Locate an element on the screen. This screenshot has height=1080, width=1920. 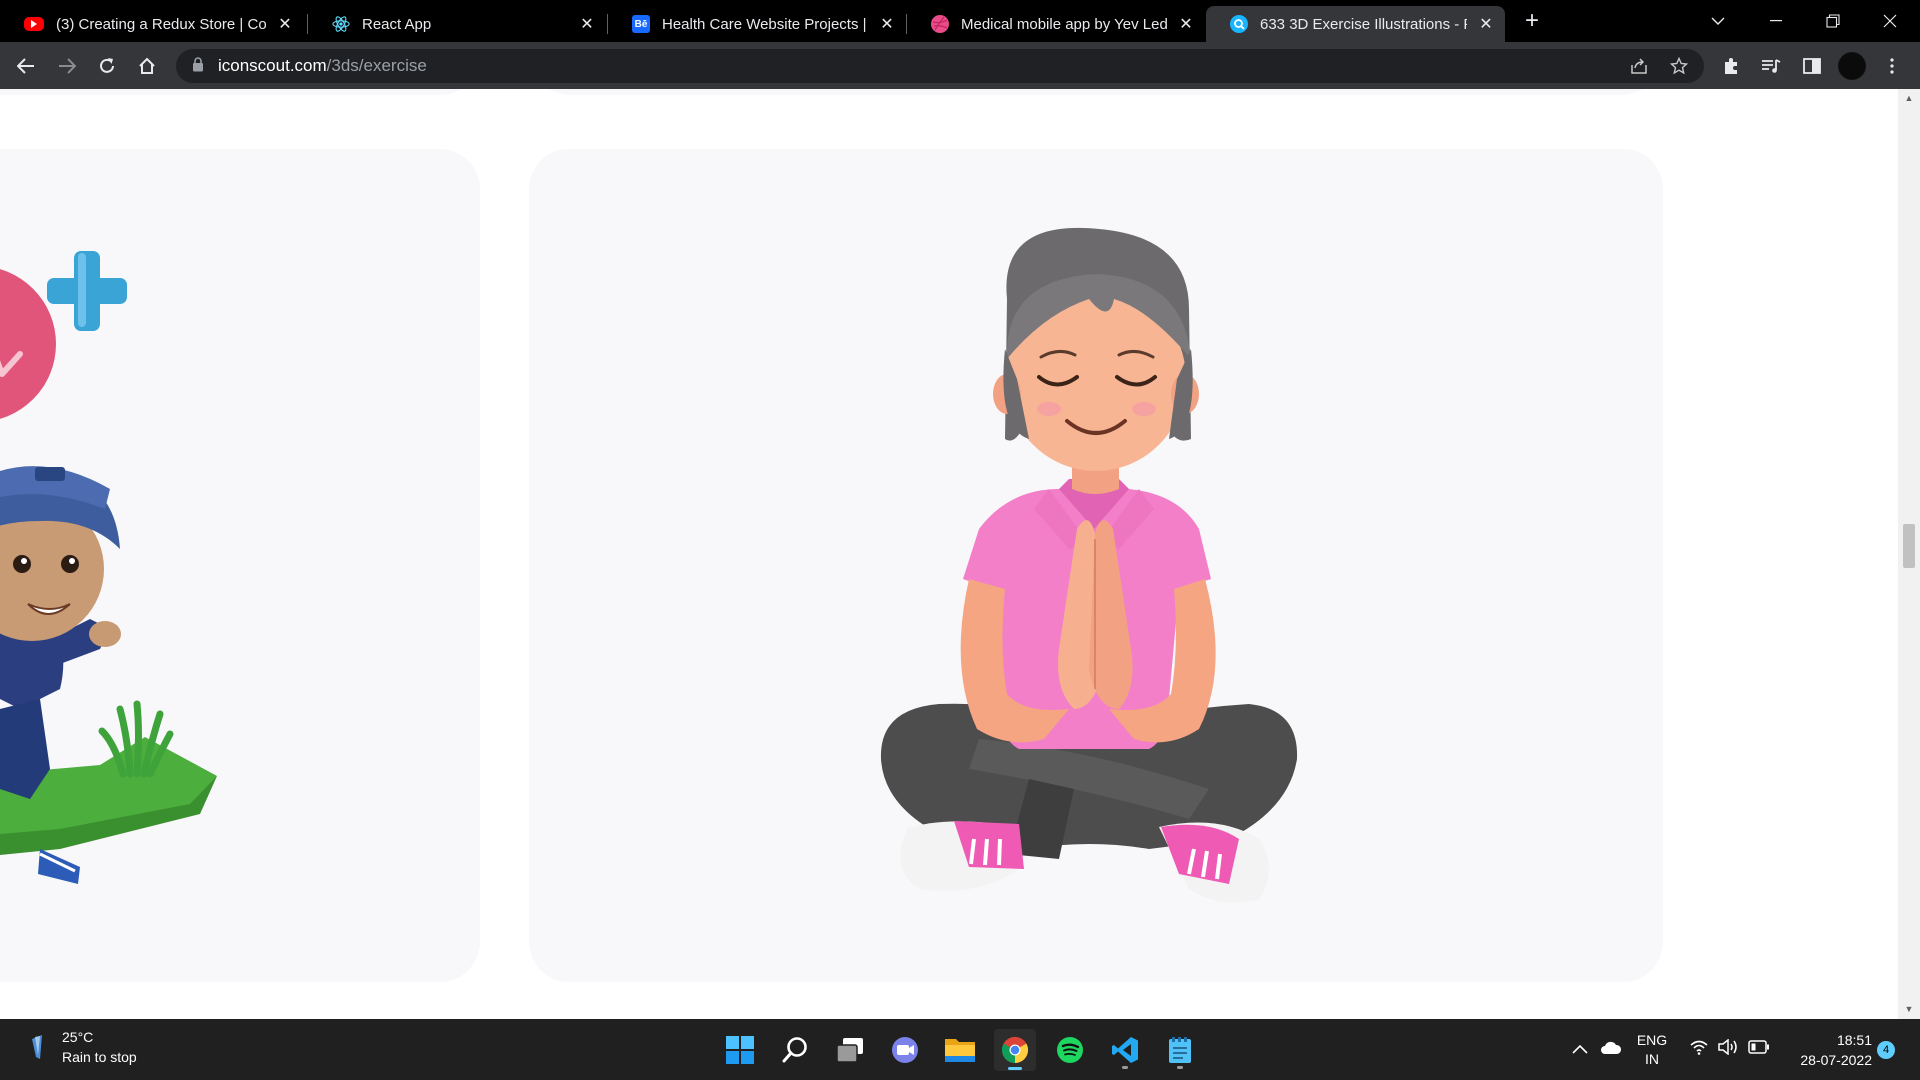
notification-badge: 4 is located at coordinates (1886, 1050).